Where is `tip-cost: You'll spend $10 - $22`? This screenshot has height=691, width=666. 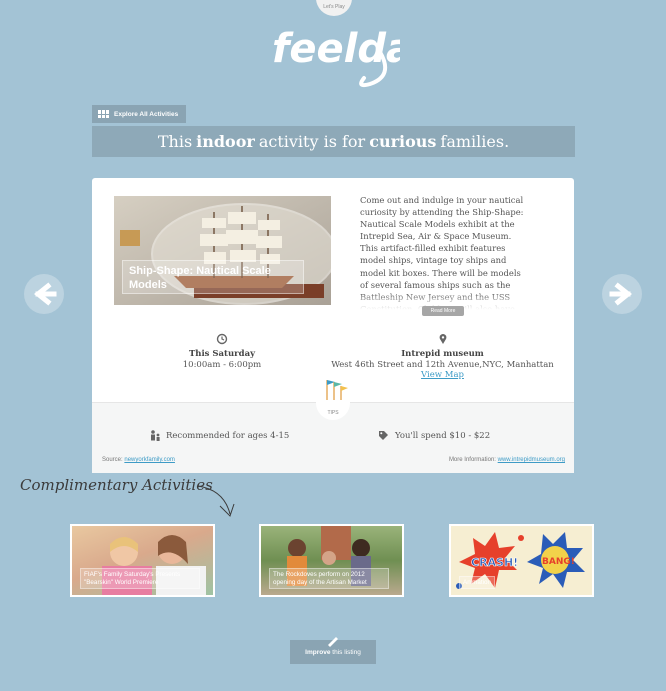
tip-cost: You'll spend $10 - $22 is located at coordinates (434, 435).